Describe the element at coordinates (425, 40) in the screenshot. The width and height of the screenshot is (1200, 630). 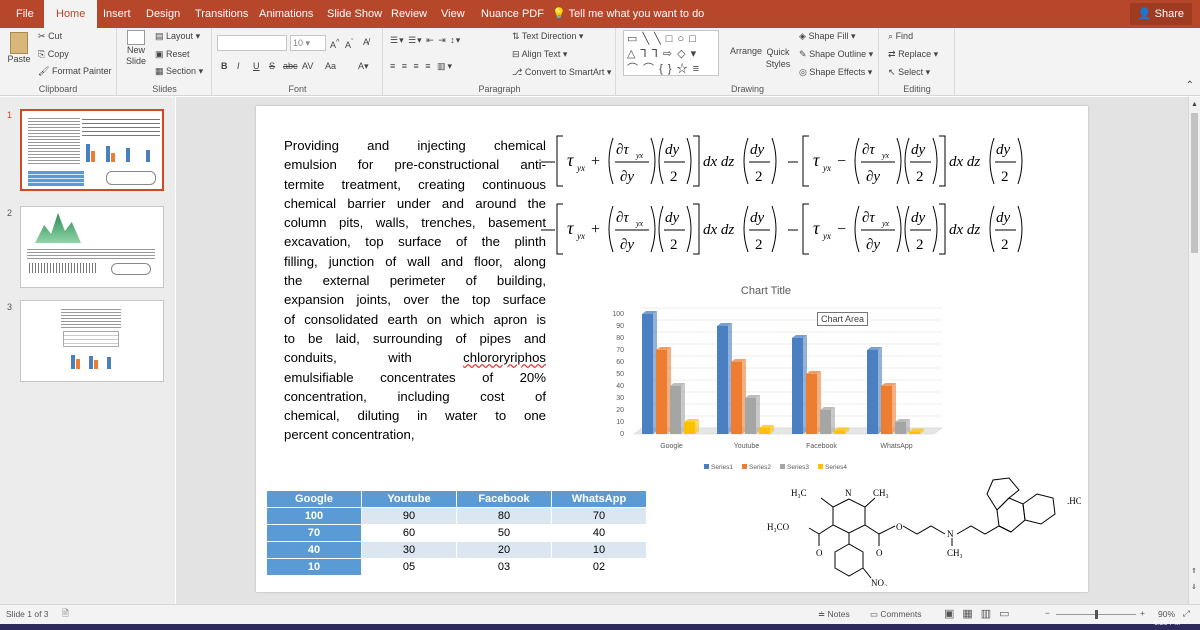
I see `list-buttons: ☰▾ ☰▾ ⇤ ⇥ ↕▾` at that location.